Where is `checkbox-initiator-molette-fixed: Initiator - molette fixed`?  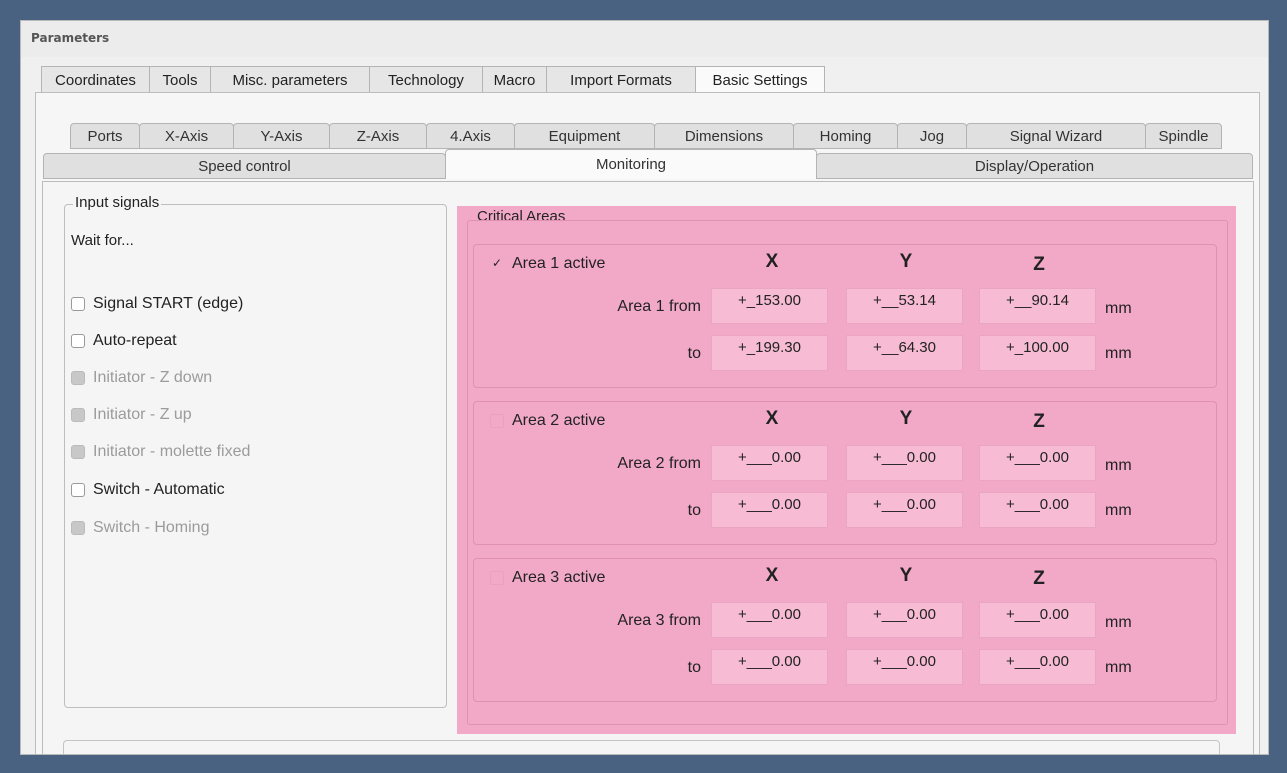 checkbox-initiator-molette-fixed: Initiator - molette fixed is located at coordinates (160, 452).